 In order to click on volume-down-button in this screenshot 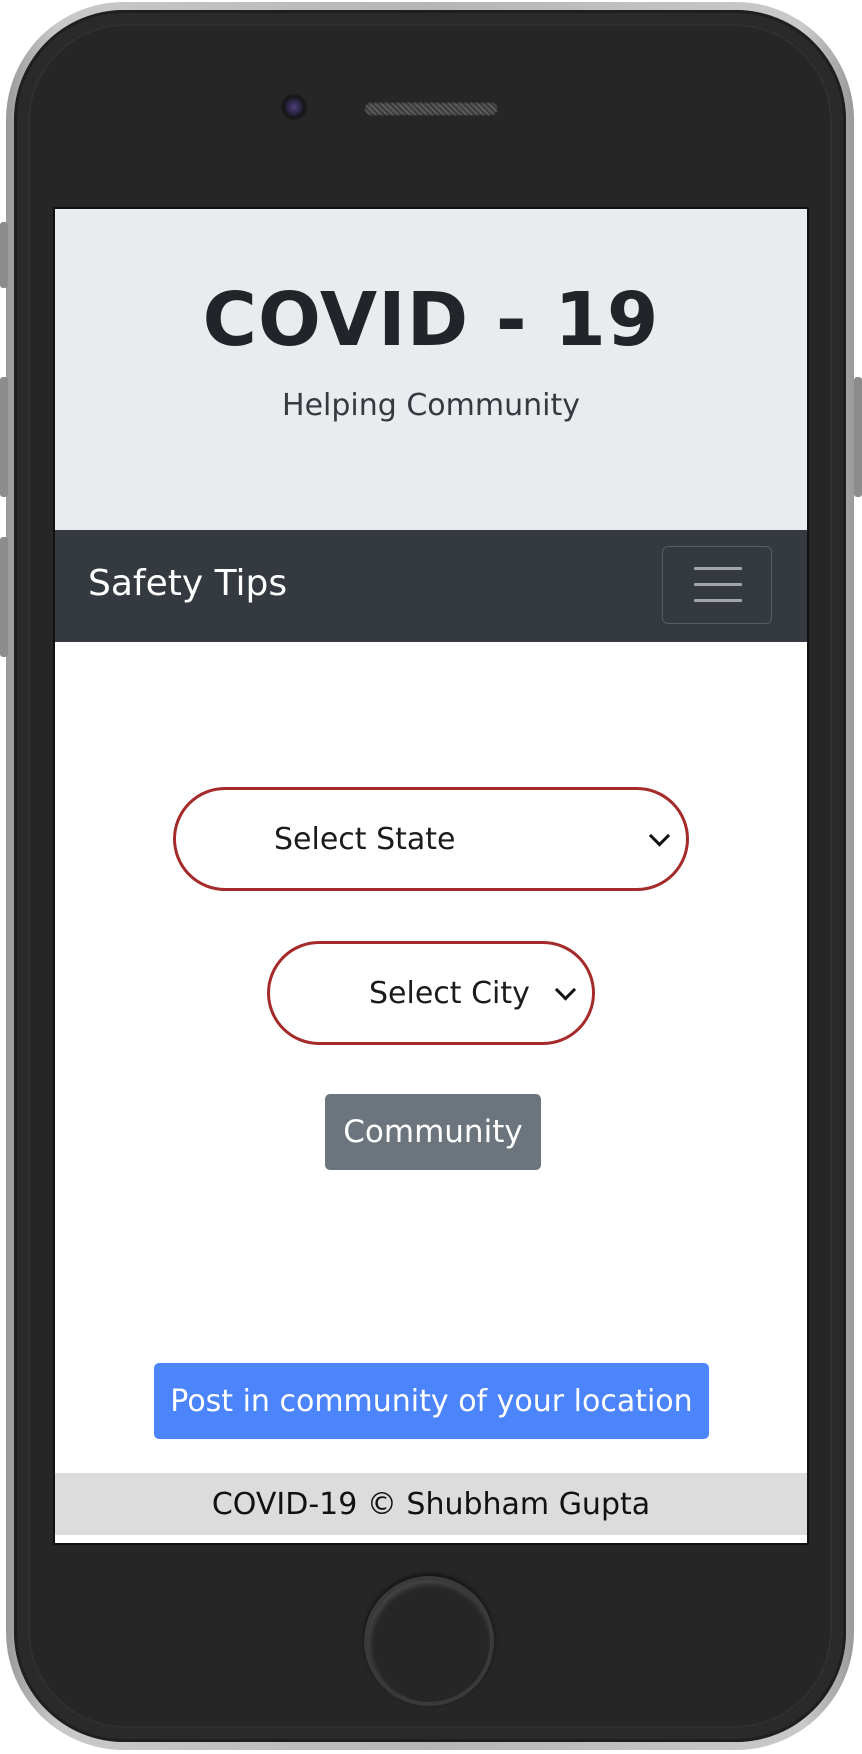, I will do `click(4, 597)`.